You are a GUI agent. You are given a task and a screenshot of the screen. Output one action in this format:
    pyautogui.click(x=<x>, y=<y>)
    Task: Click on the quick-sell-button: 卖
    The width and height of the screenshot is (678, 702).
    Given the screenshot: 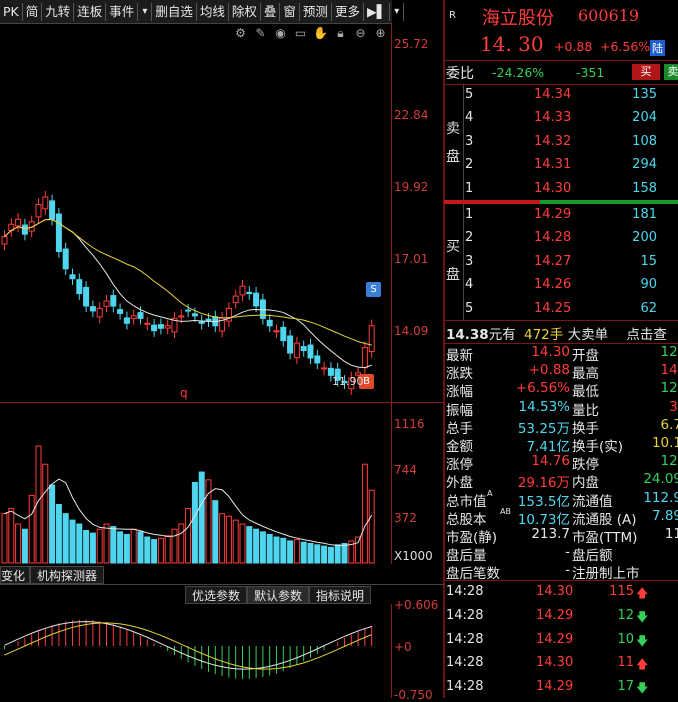 What is the action you would take?
    pyautogui.click(x=671, y=72)
    